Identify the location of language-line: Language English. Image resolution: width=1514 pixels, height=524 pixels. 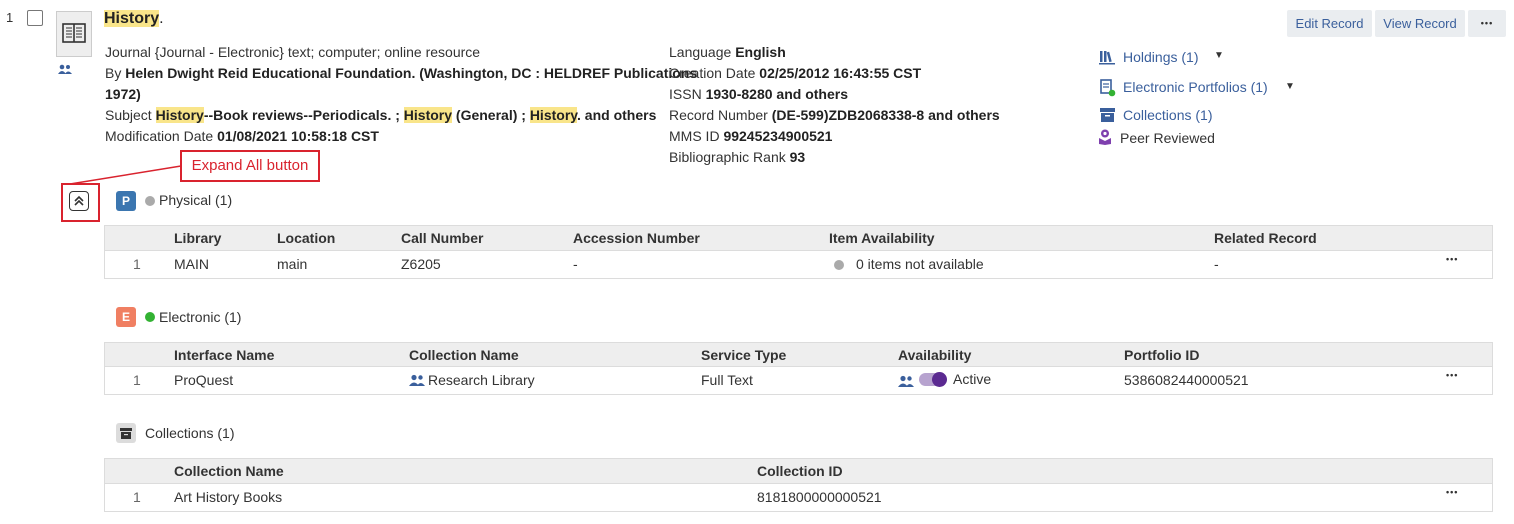
(727, 52).